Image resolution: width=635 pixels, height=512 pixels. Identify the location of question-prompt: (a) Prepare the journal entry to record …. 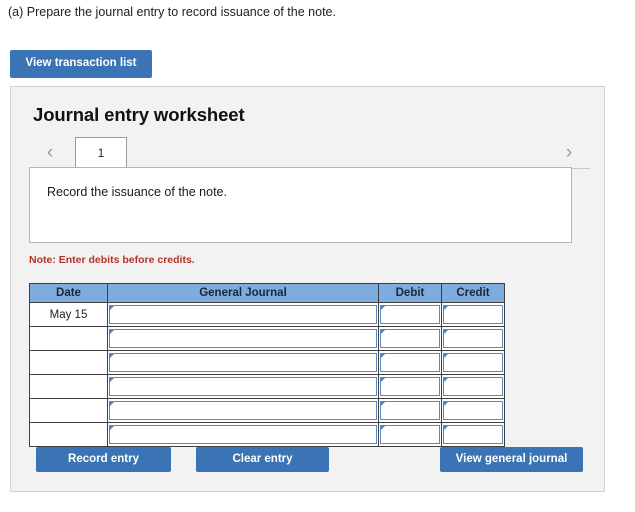
(172, 12).